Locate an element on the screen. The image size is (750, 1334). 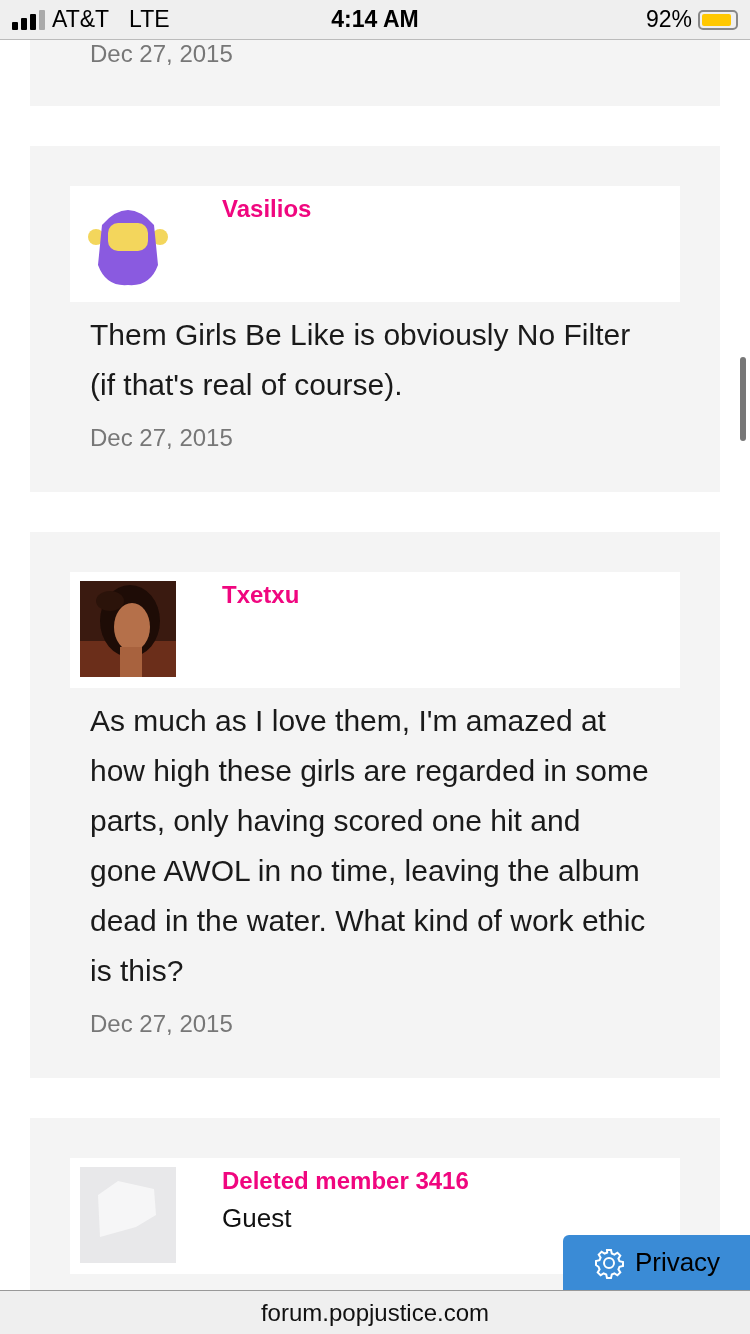
battery-icon is located at coordinates (718, 19).